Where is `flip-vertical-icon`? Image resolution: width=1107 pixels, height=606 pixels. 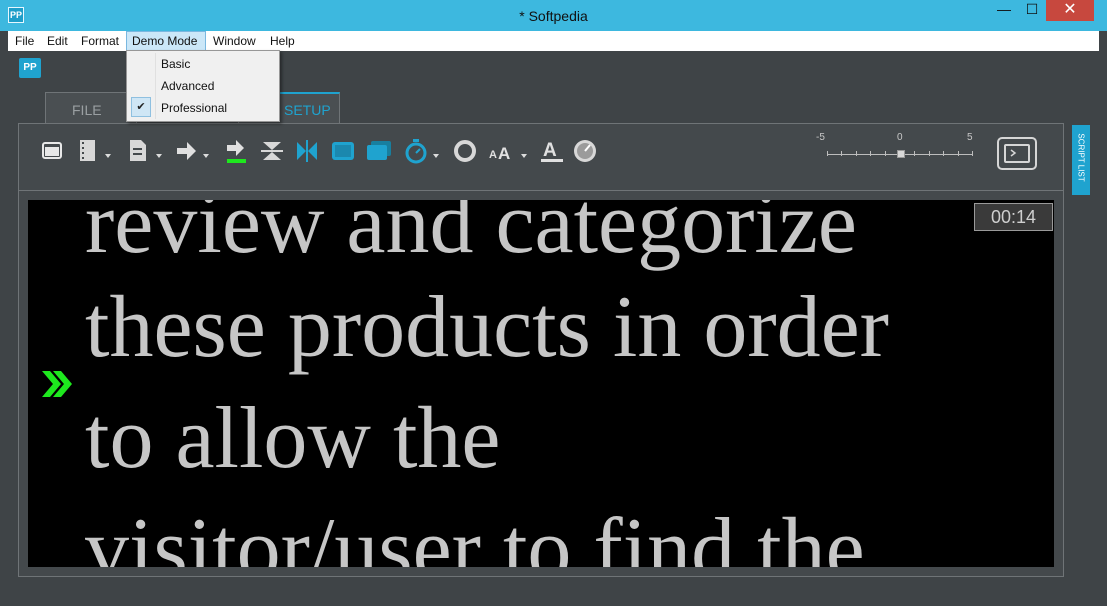
flip-vertical-icon is located at coordinates (272, 151).